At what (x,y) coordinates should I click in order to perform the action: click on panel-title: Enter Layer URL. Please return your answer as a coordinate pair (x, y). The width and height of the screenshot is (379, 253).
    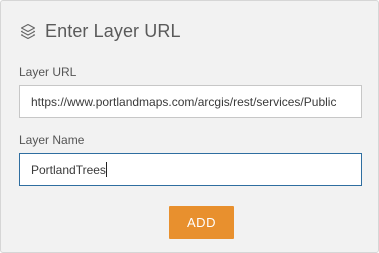
    Looking at the image, I should click on (113, 30).